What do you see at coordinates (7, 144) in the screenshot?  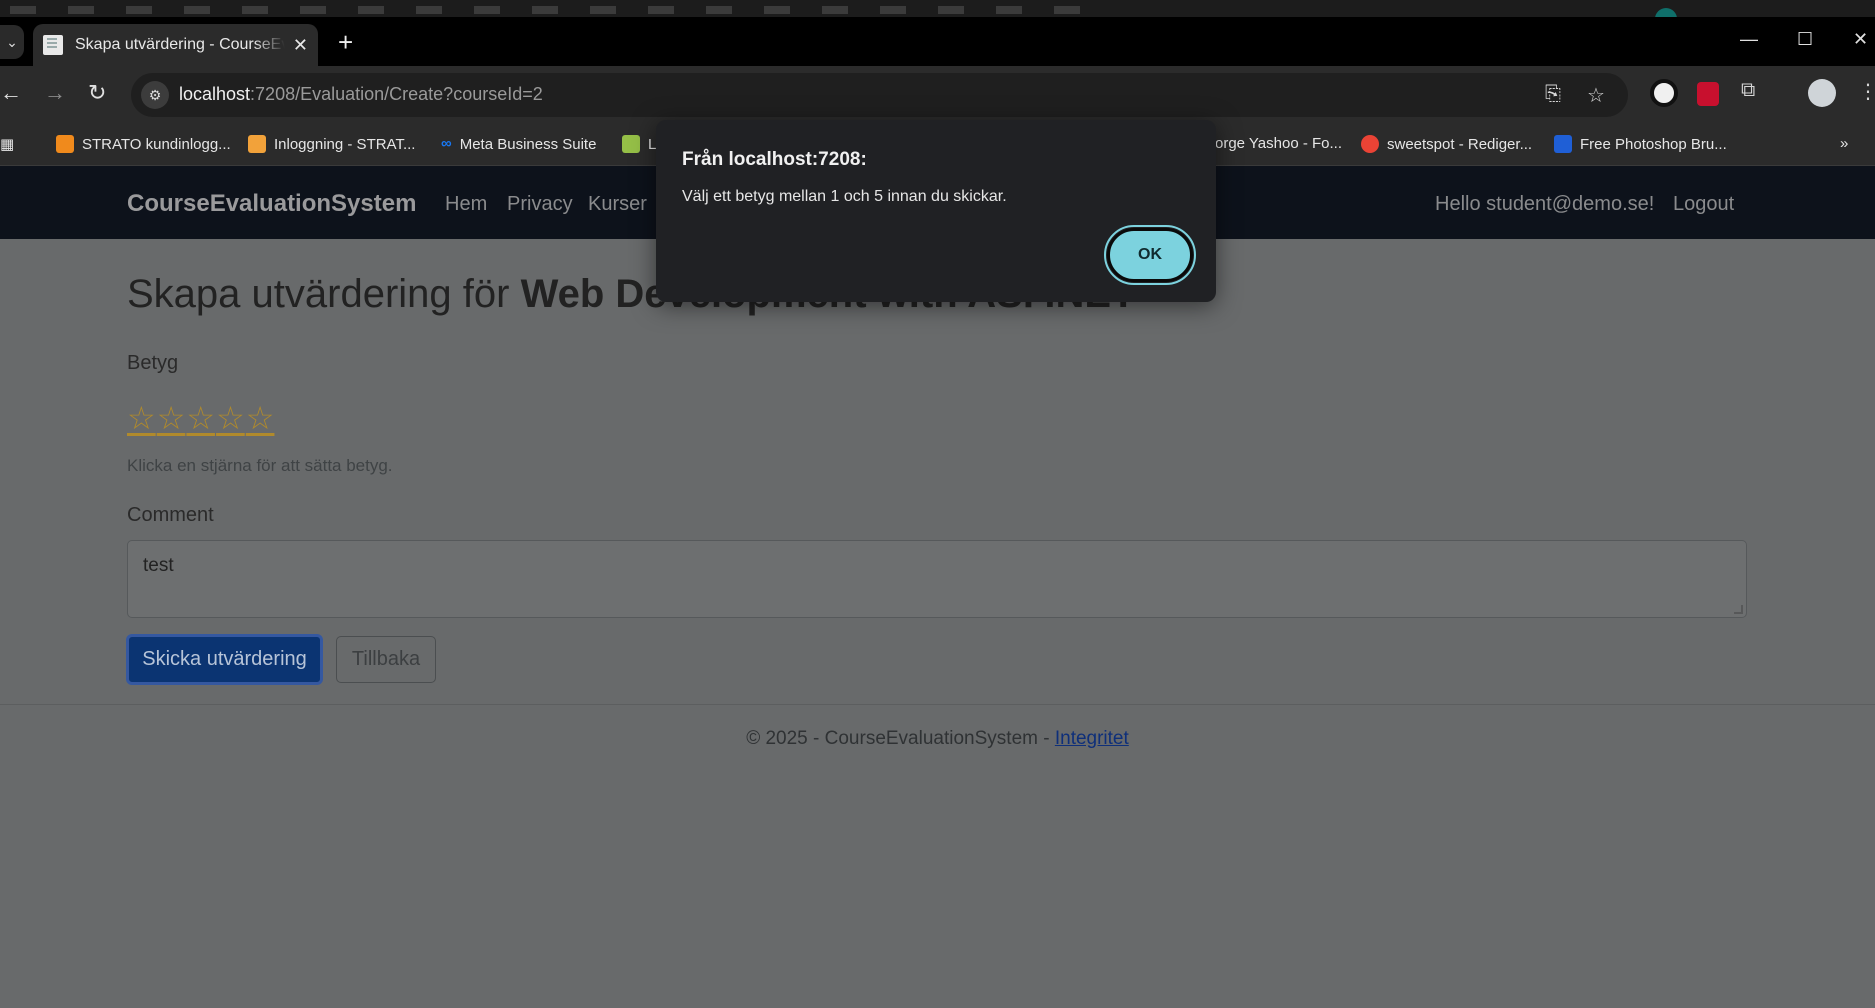 I see `apps-grid-icon: ▦` at bounding box center [7, 144].